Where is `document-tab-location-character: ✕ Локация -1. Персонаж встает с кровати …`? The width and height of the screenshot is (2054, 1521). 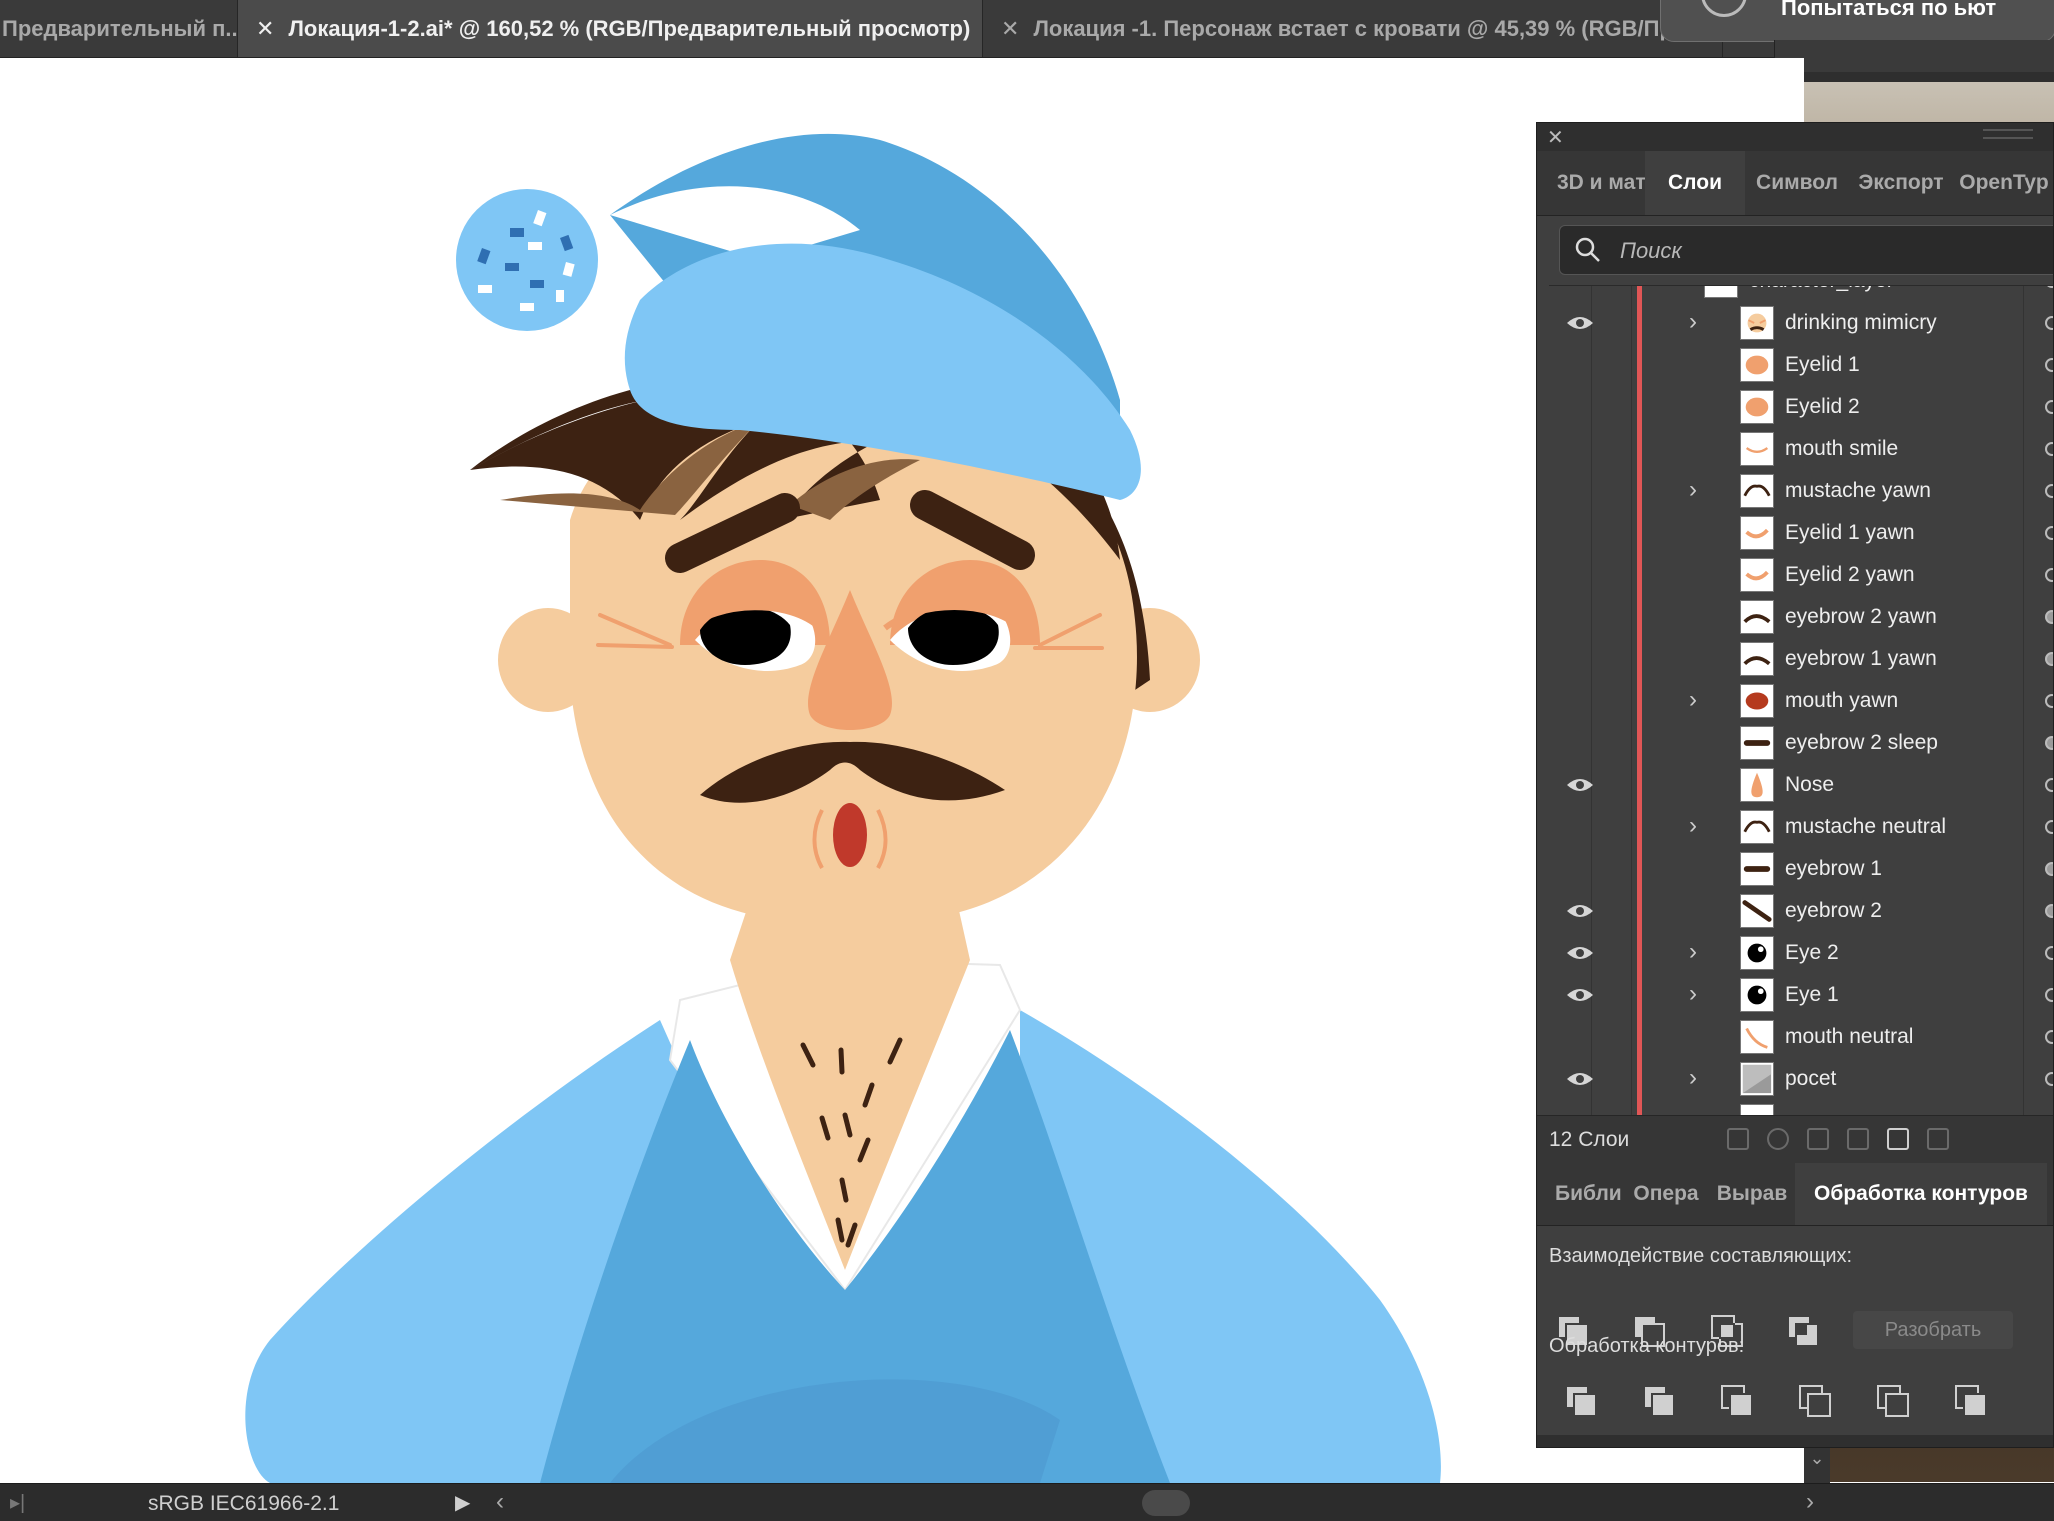
document-tab-location-character: ✕ Локация -1. Персонаж встает с кровати … is located at coordinates (1353, 28).